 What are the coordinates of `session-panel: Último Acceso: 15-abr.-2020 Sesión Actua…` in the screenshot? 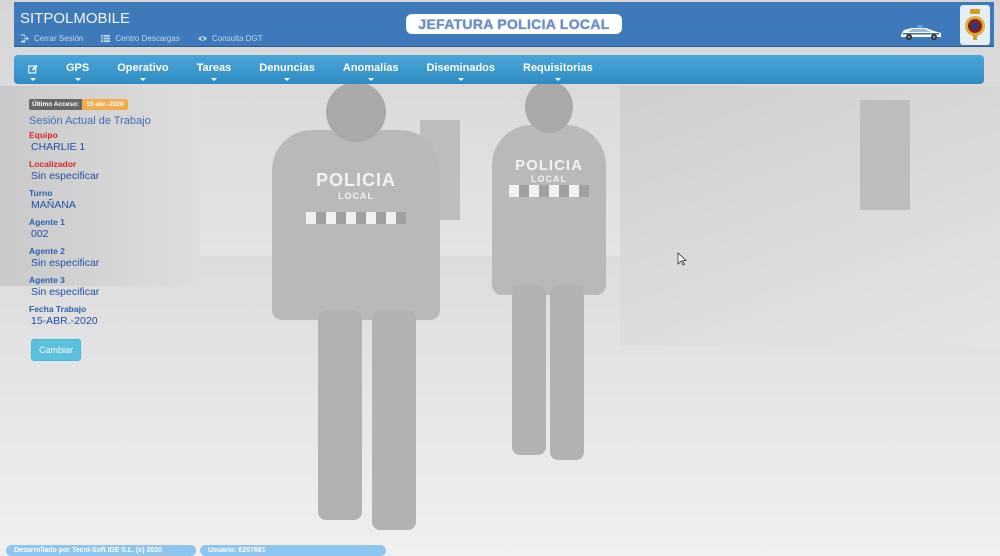 It's located at (109, 230).